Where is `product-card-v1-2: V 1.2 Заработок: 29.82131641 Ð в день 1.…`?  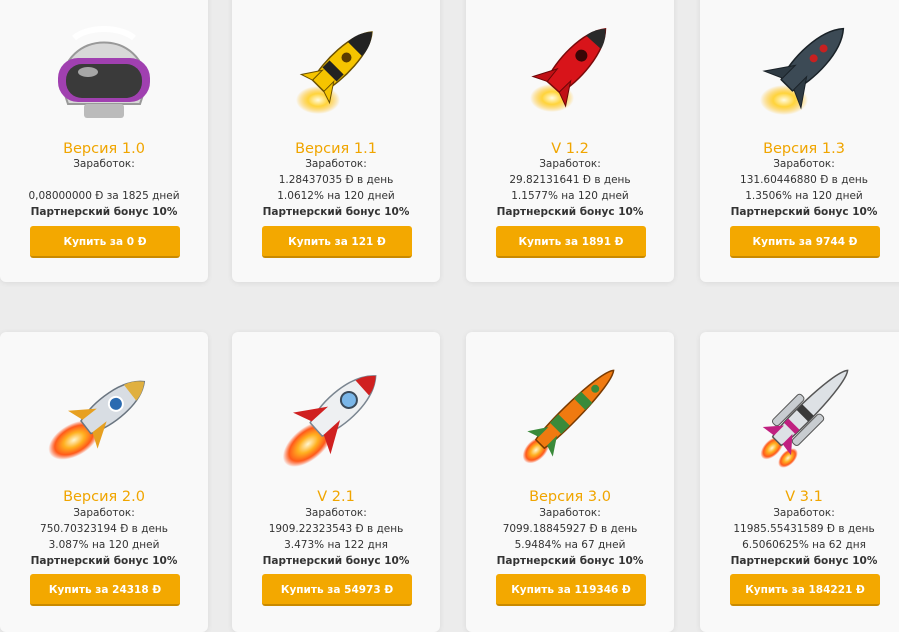 product-card-v1-2: V 1.2 Заработок: 29.82131641 Ð в день 1.… is located at coordinates (570, 141).